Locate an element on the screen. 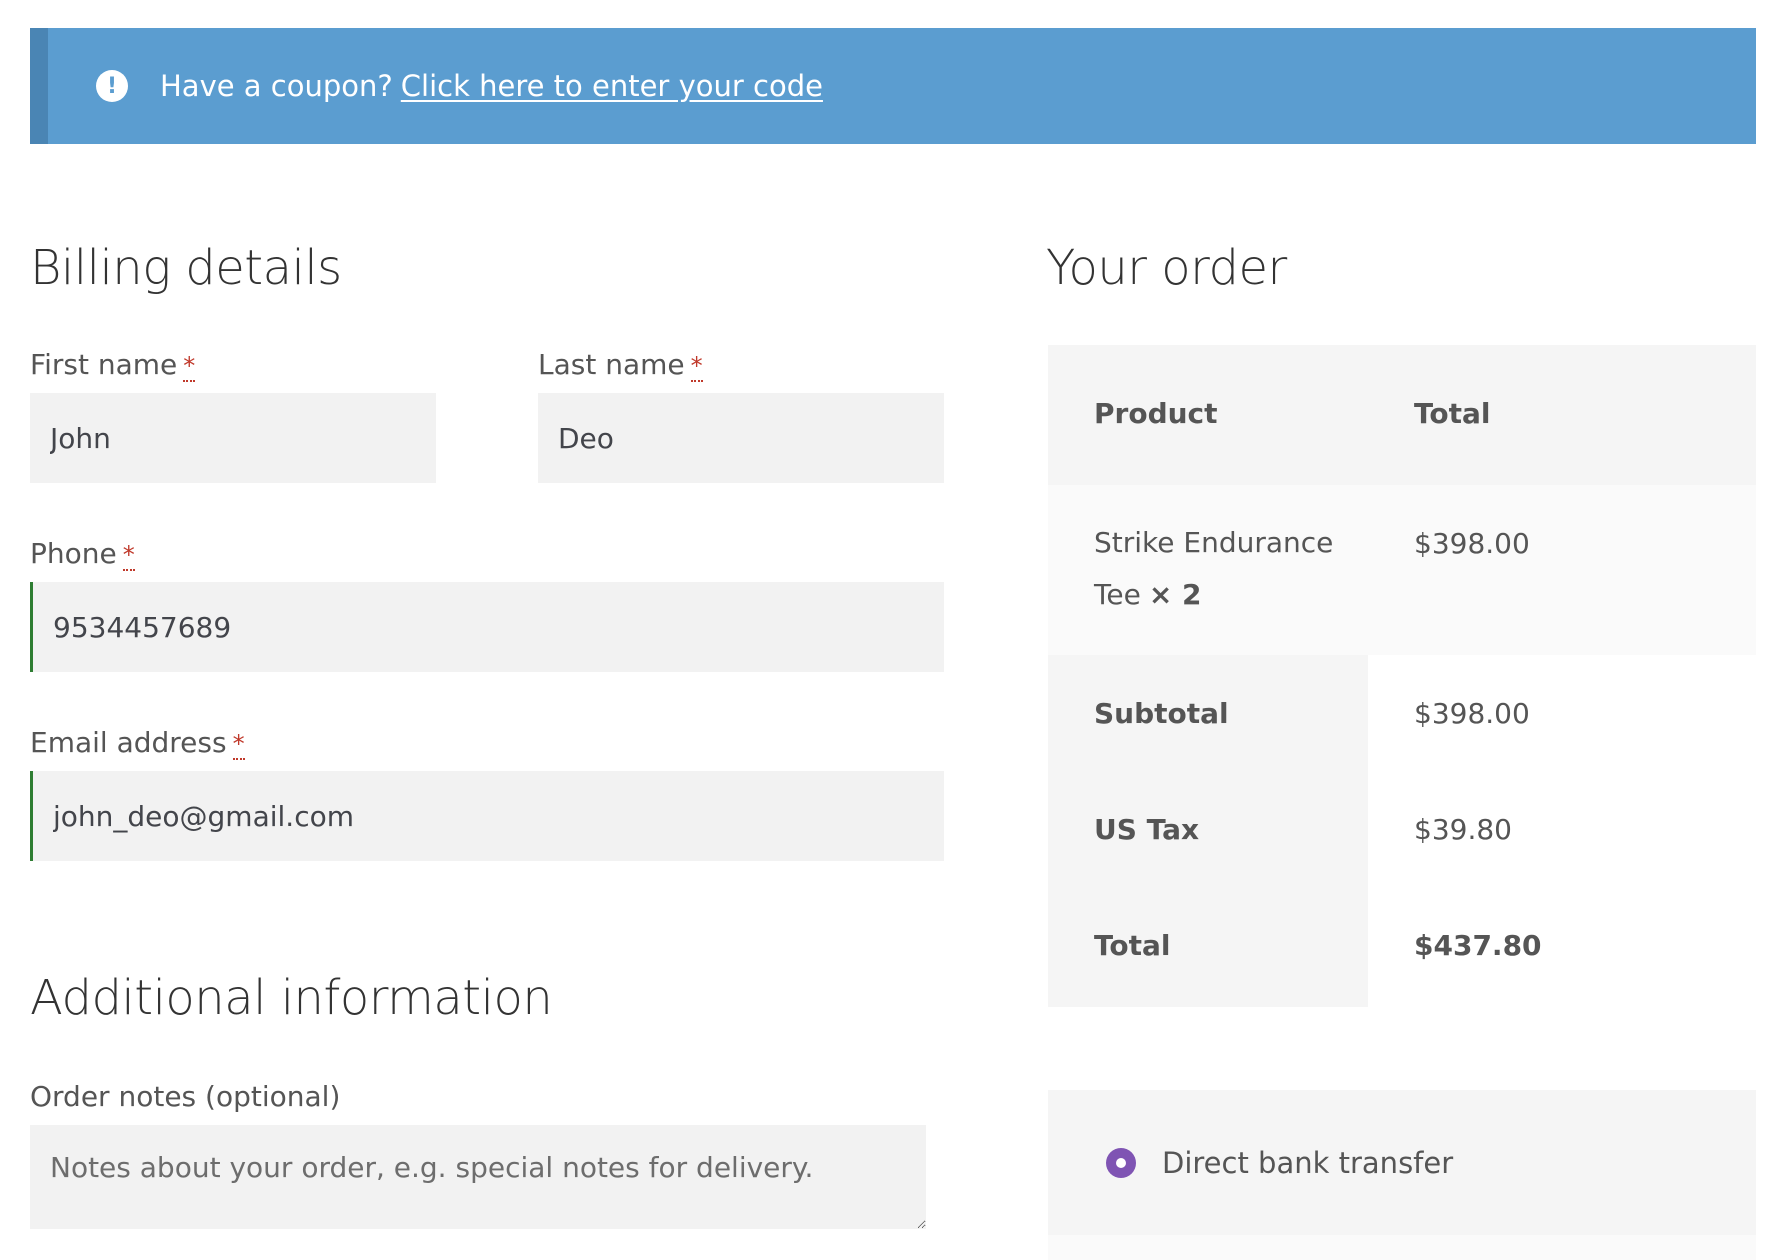 The height and width of the screenshot is (1260, 1780). additional-information-title: Additional information is located at coordinates (291, 998).